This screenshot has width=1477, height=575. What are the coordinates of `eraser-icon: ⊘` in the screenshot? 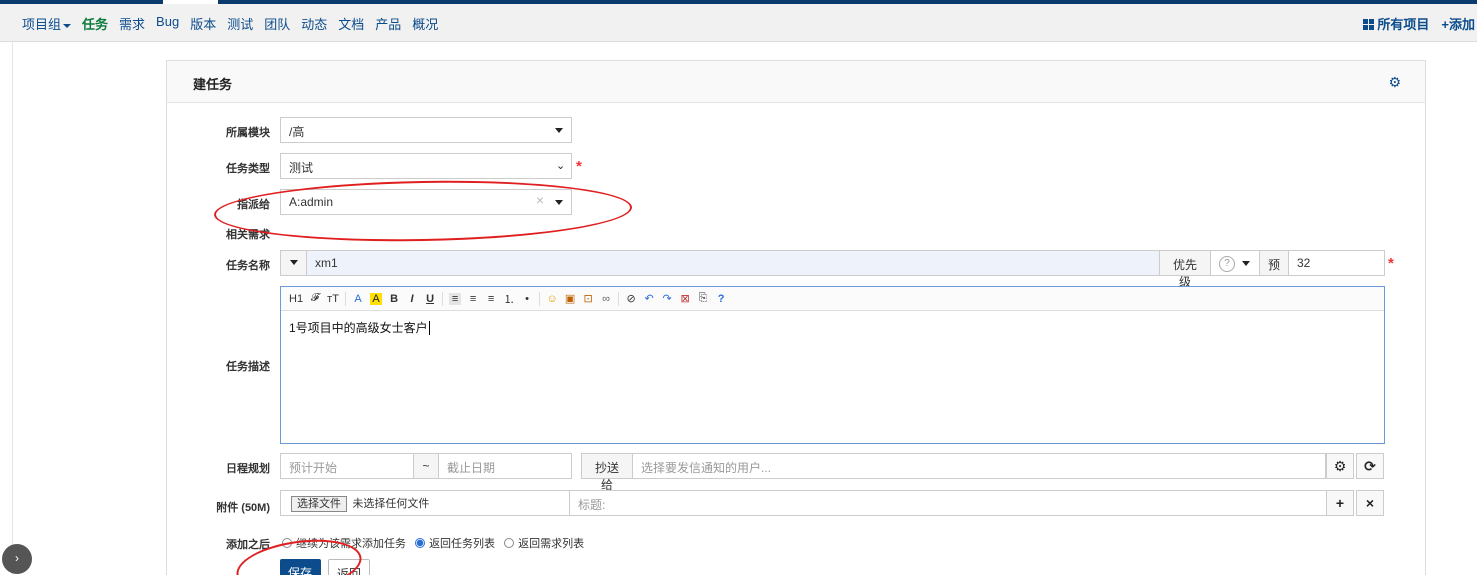 It's located at (631, 298).